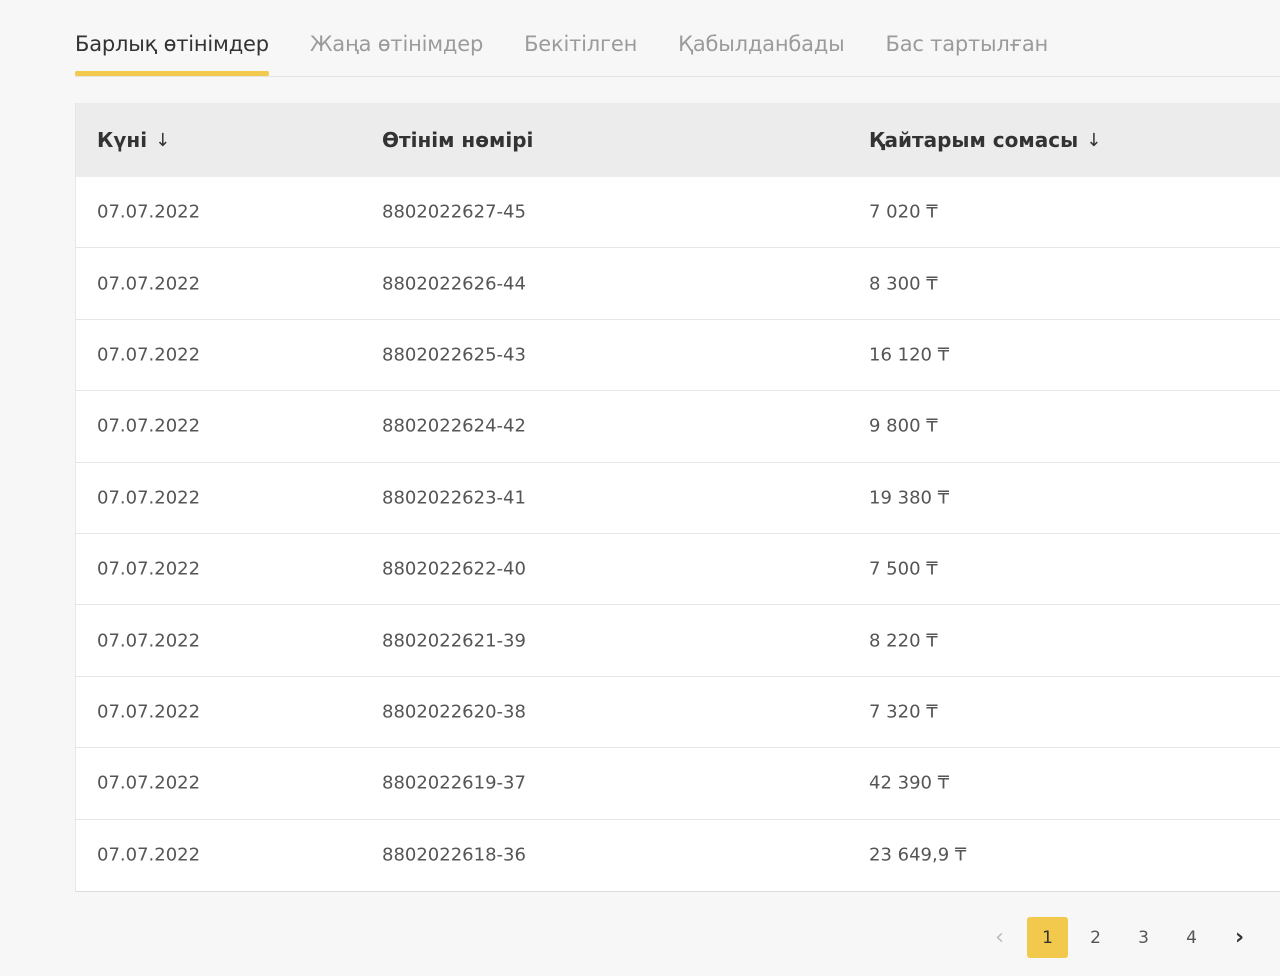  What do you see at coordinates (454, 783) in the screenshot?
I see `cell-request-number: 8802022619-37` at bounding box center [454, 783].